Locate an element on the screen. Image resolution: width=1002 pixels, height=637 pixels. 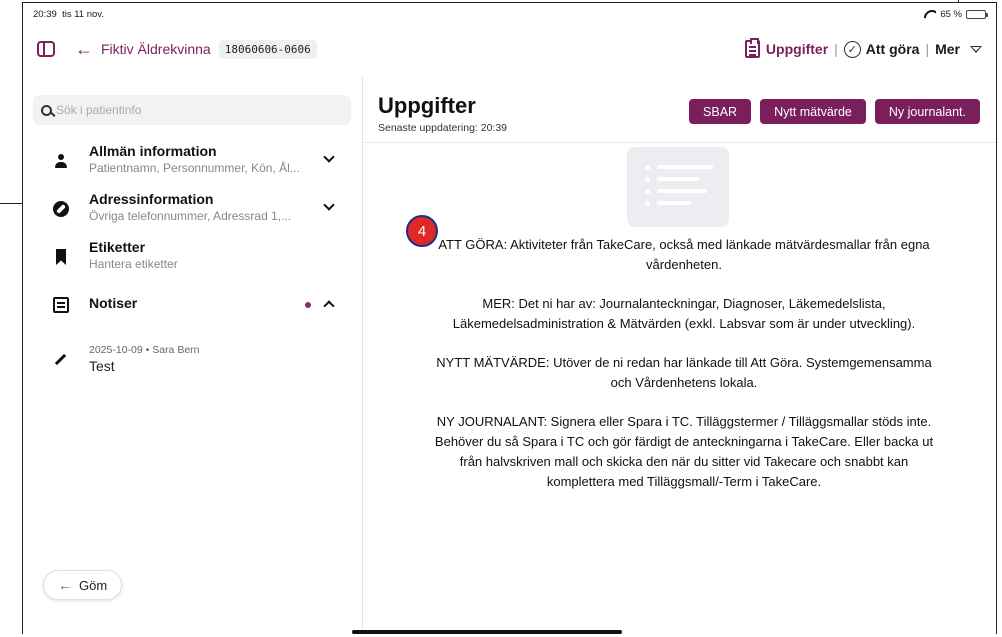
compass-icon is located at coordinates (61, 209).